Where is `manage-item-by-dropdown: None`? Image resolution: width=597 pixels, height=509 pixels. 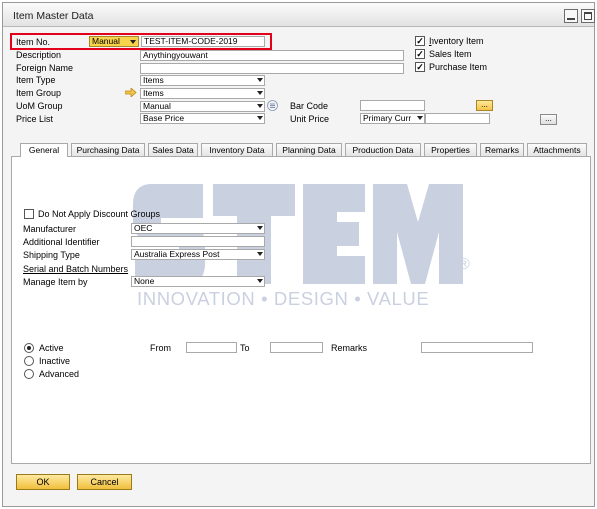
manage-item-by-dropdown: None is located at coordinates (198, 281).